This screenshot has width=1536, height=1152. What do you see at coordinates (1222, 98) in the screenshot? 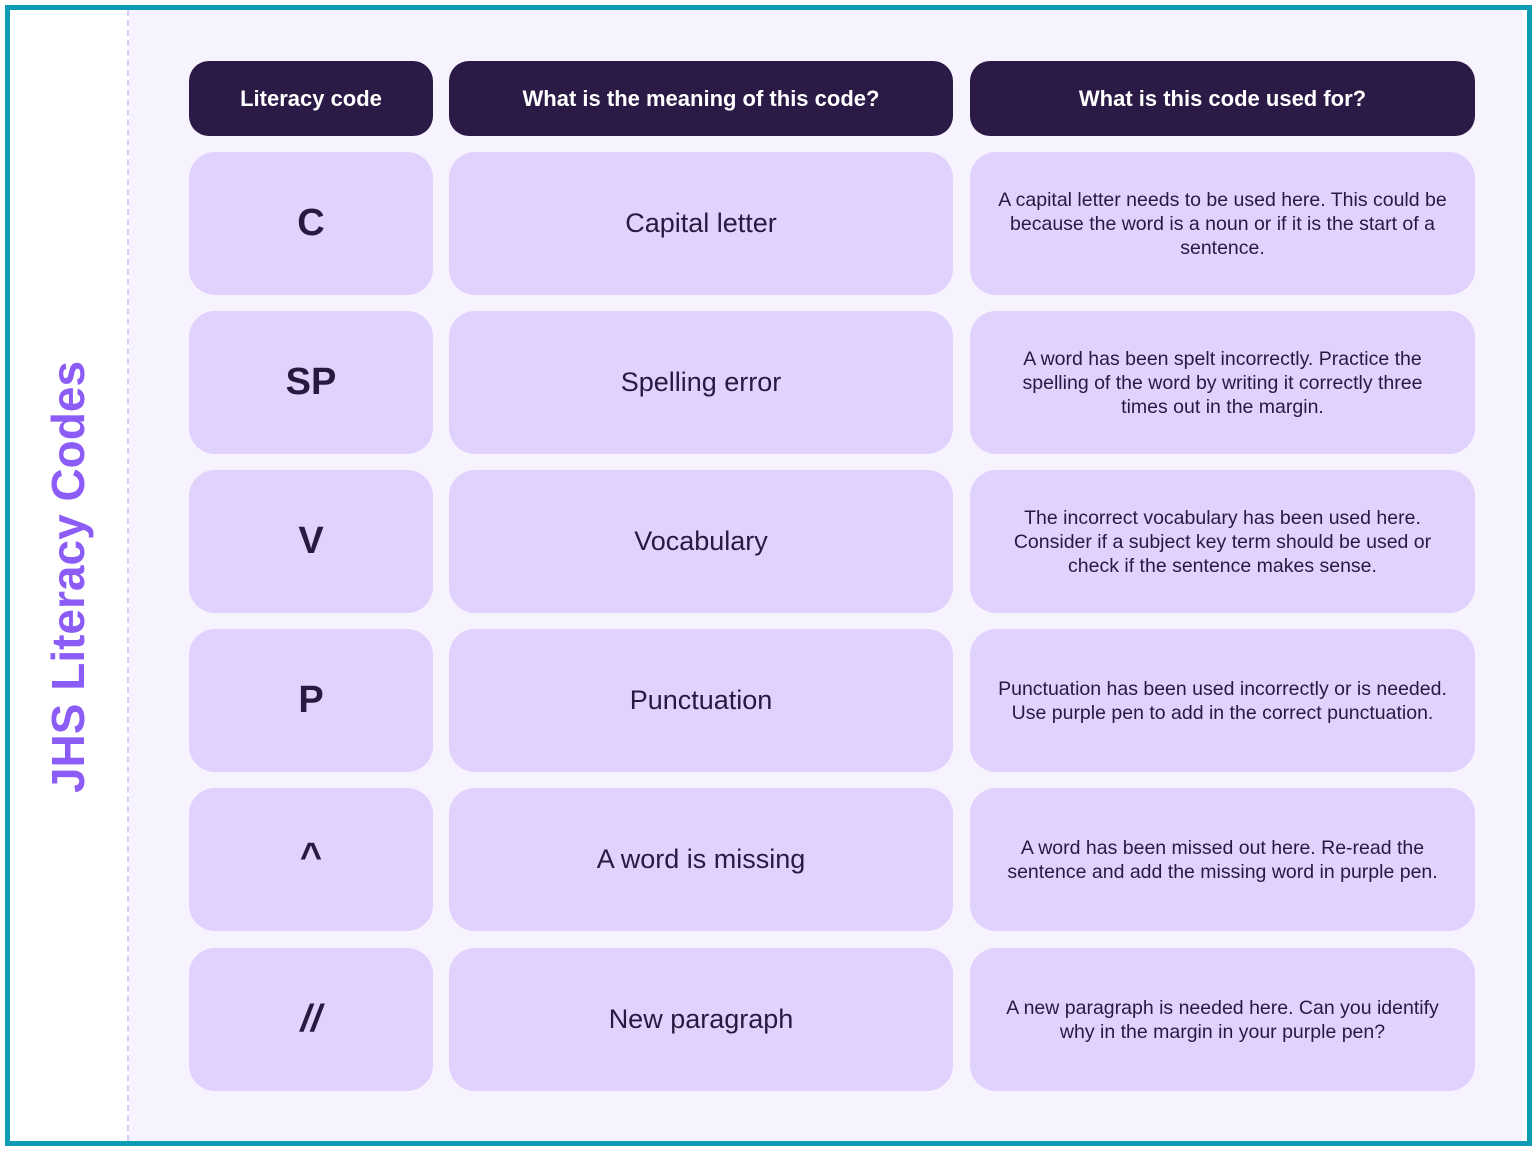
I see `header-used-for: What is this code used for?` at bounding box center [1222, 98].